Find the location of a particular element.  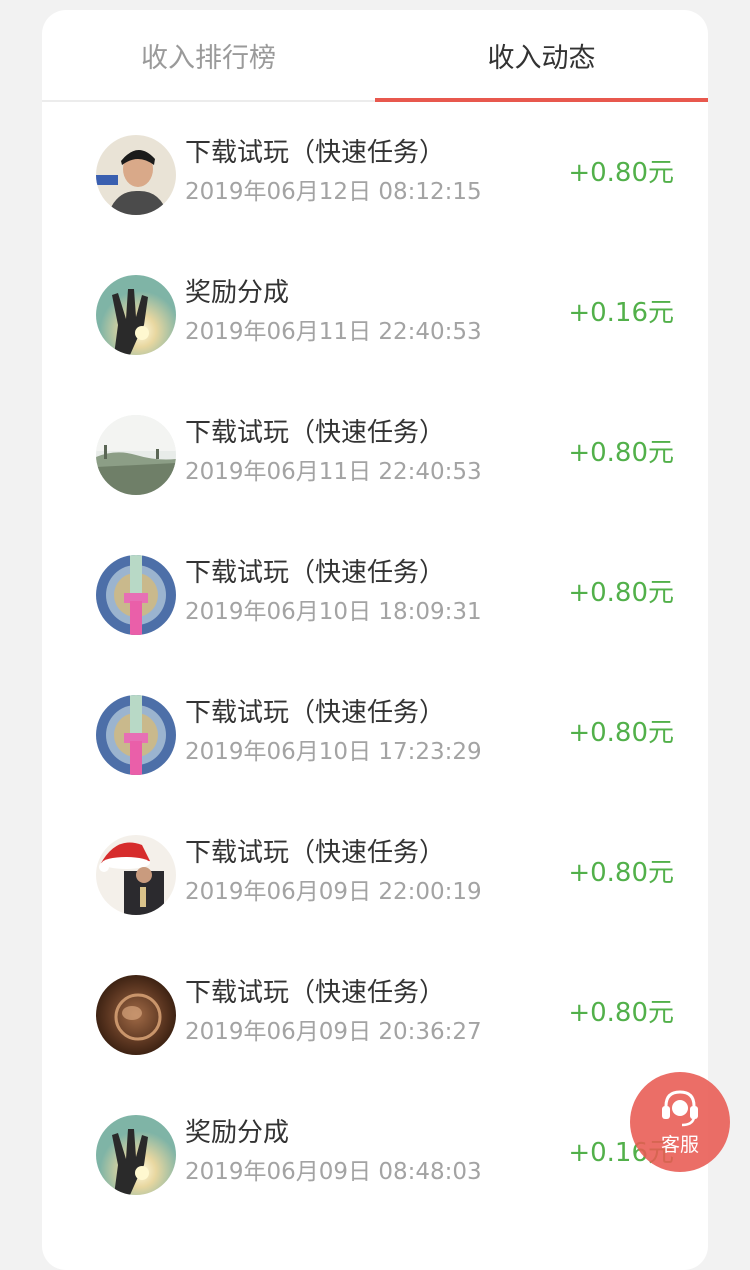

headset-icon is located at coordinates (680, 1107).